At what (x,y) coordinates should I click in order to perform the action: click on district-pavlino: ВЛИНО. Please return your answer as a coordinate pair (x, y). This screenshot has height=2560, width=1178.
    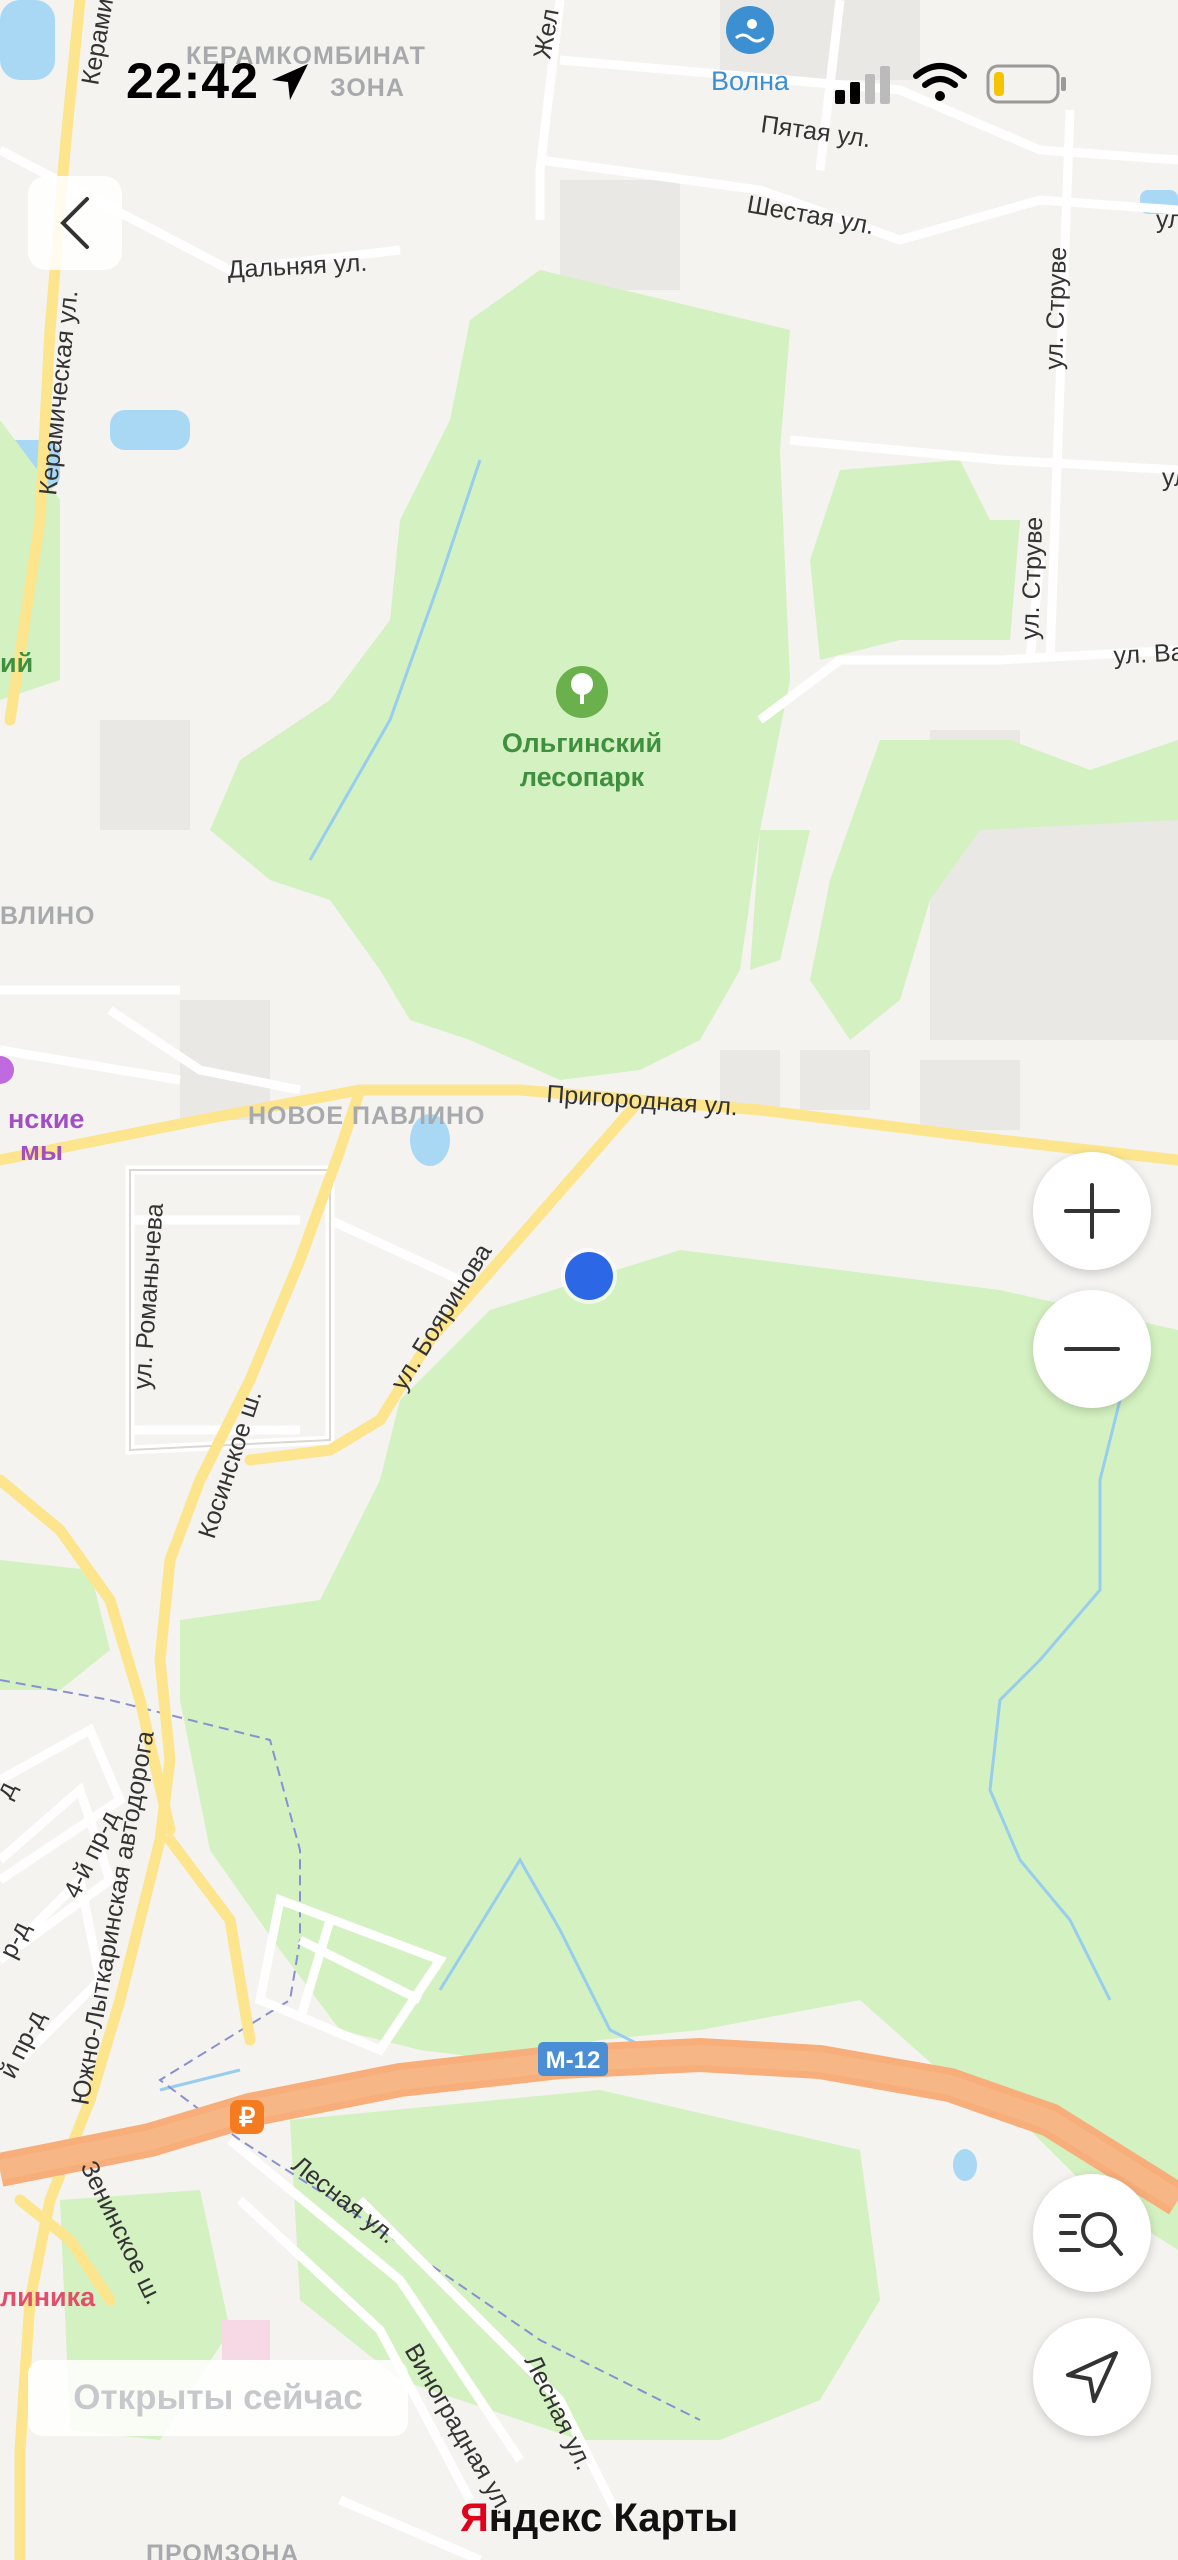
    Looking at the image, I should click on (47, 916).